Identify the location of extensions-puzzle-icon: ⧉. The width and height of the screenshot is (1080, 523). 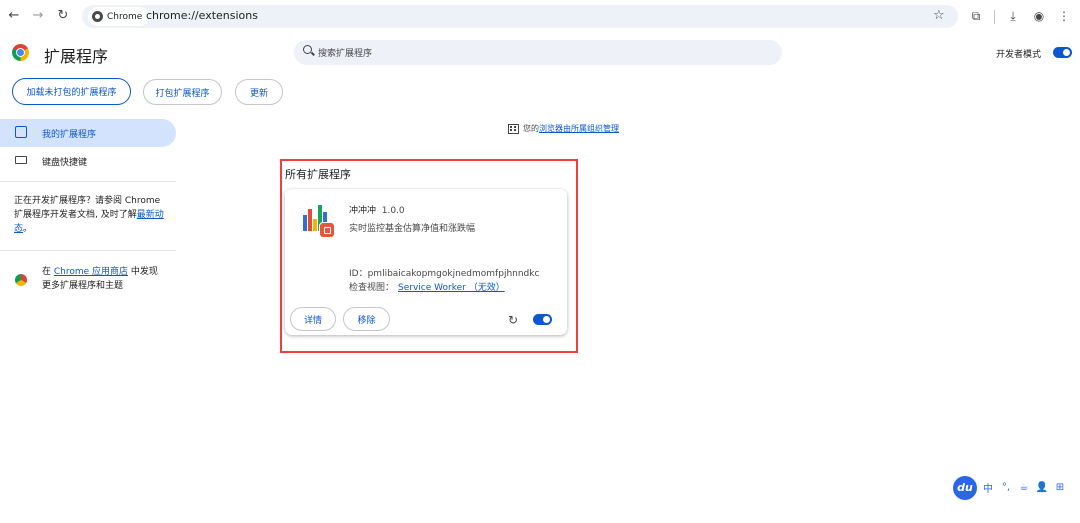
(976, 16).